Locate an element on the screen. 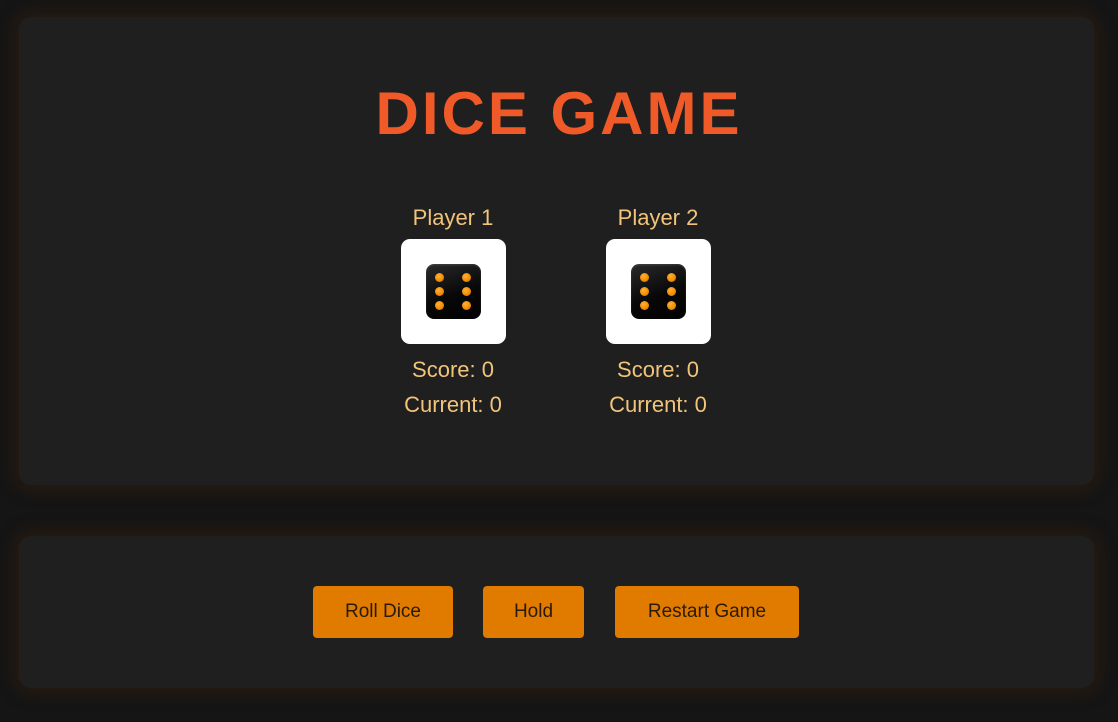 Image resolution: width=1118 pixels, height=722 pixels. hold-button: Hold is located at coordinates (533, 612).